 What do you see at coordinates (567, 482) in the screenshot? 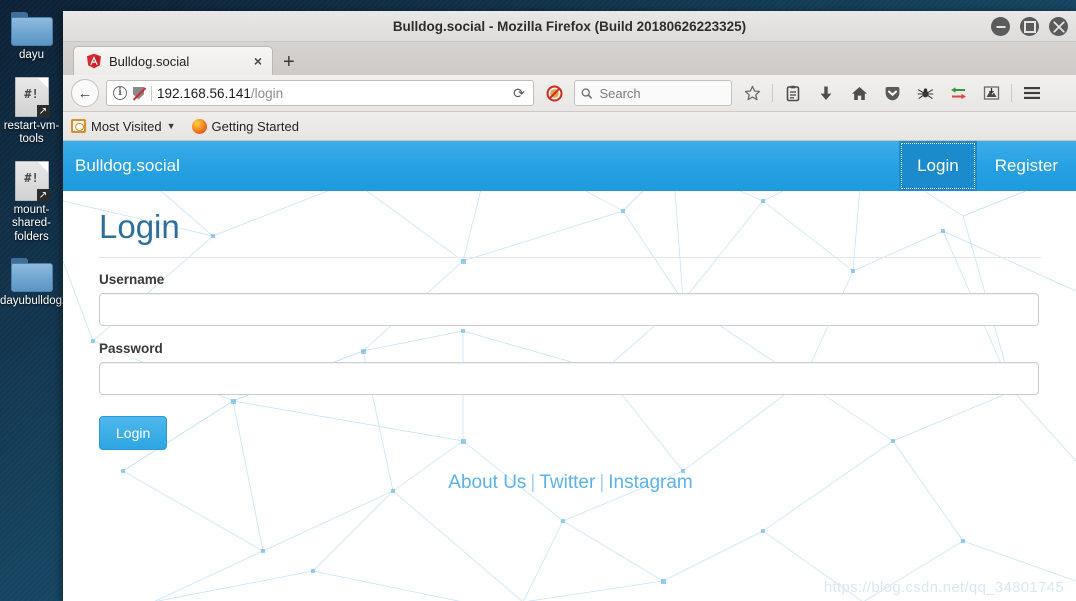
I see `footer-link-twitter: Twitter` at bounding box center [567, 482].